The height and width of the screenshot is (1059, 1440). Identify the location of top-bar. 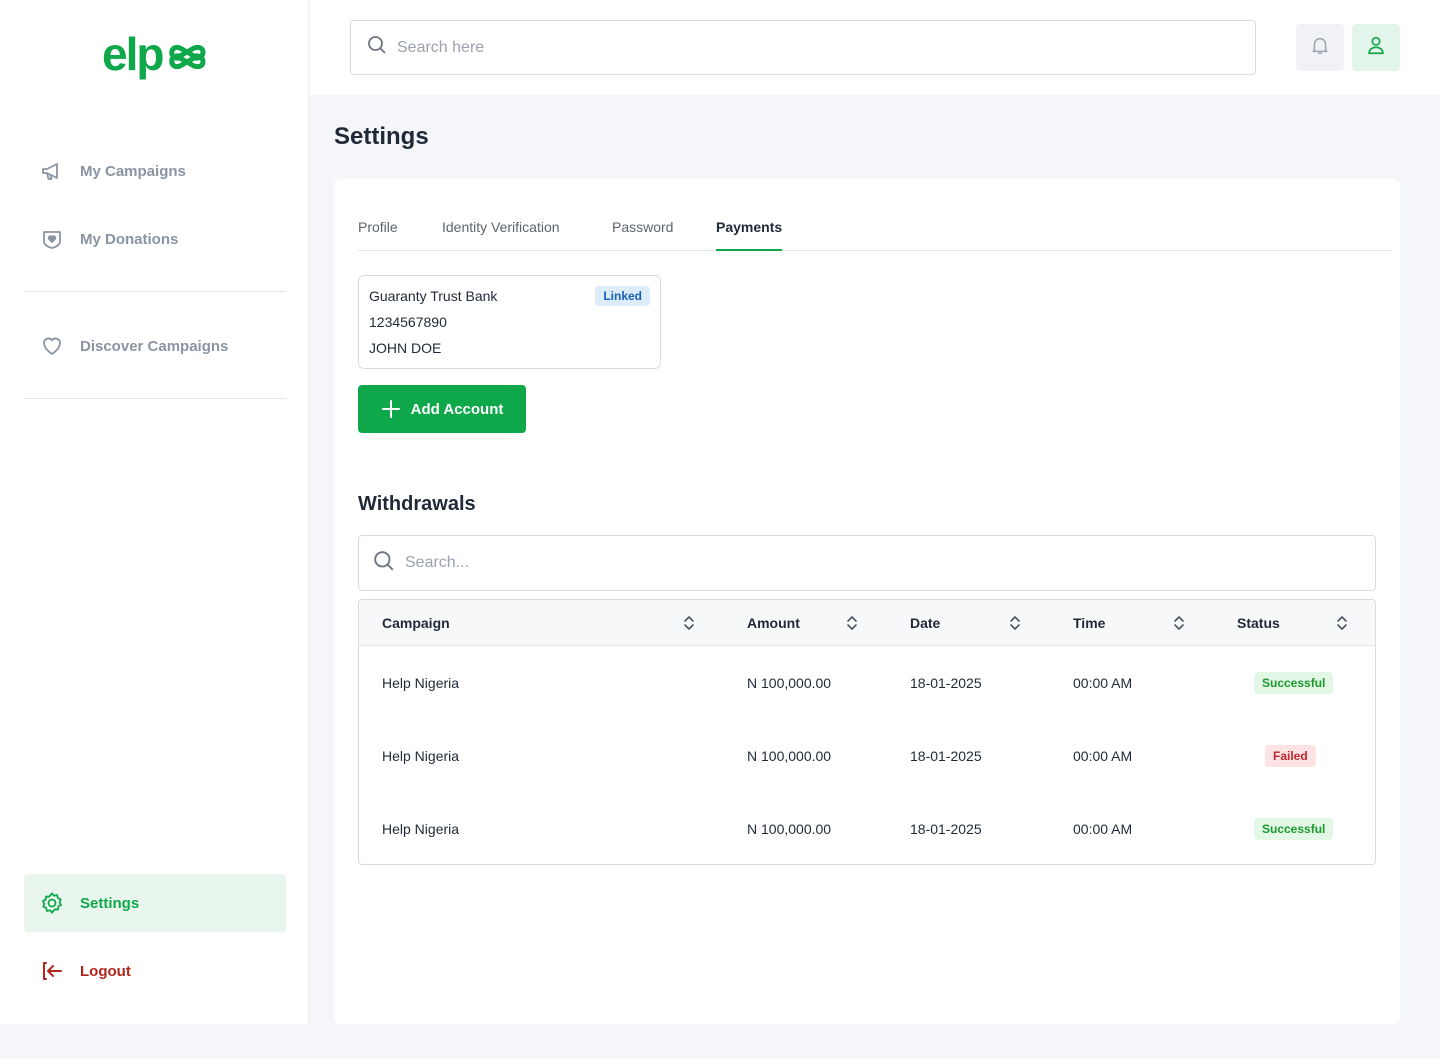
(875, 47).